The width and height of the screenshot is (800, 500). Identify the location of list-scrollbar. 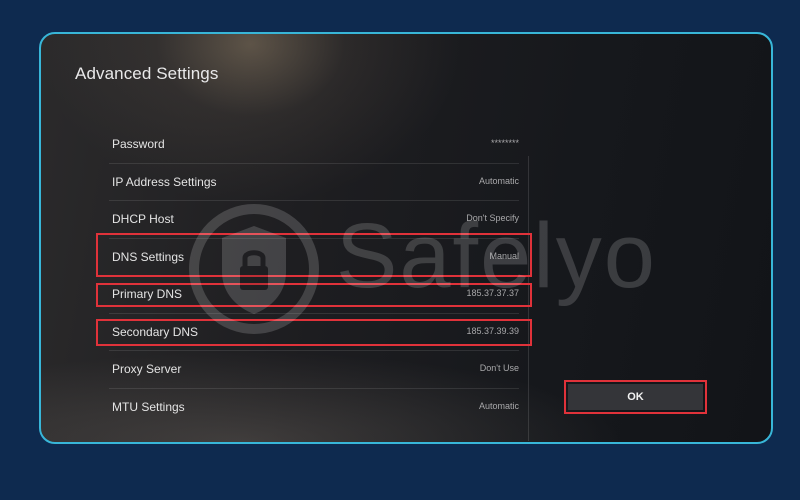
(528, 298).